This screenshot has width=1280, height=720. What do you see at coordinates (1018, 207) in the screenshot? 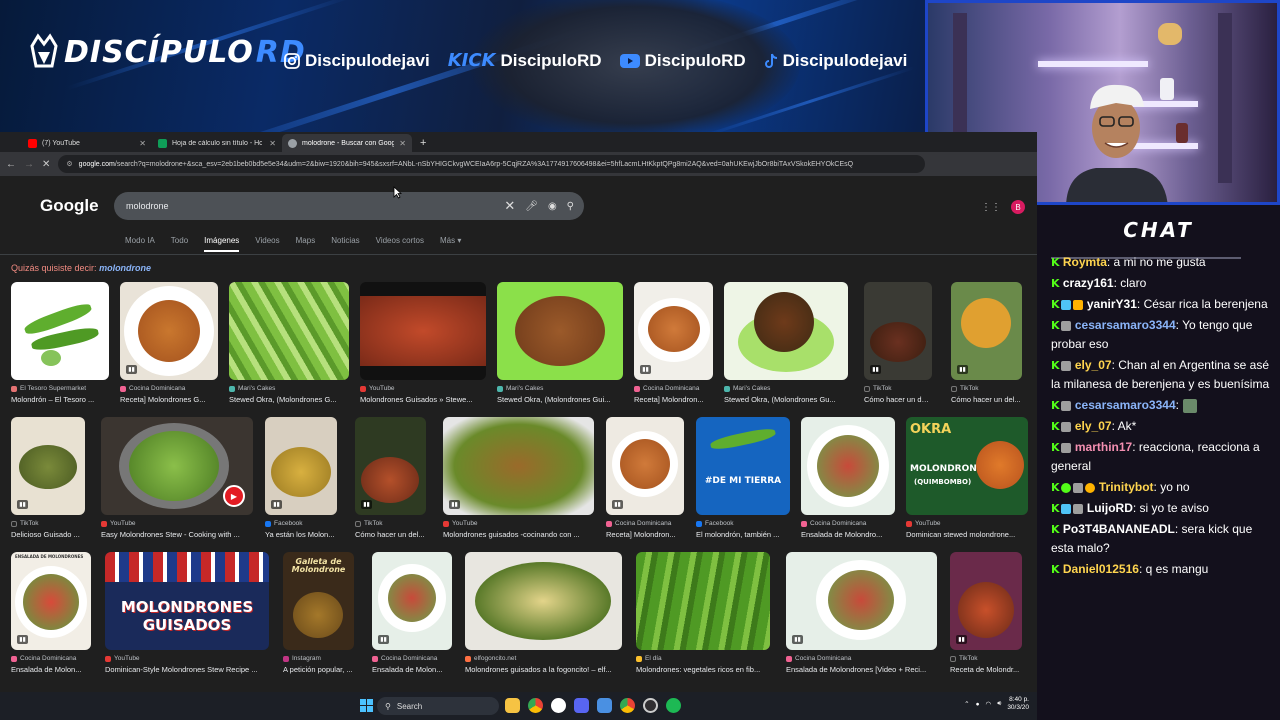
I see `account-avatar: B` at bounding box center [1018, 207].